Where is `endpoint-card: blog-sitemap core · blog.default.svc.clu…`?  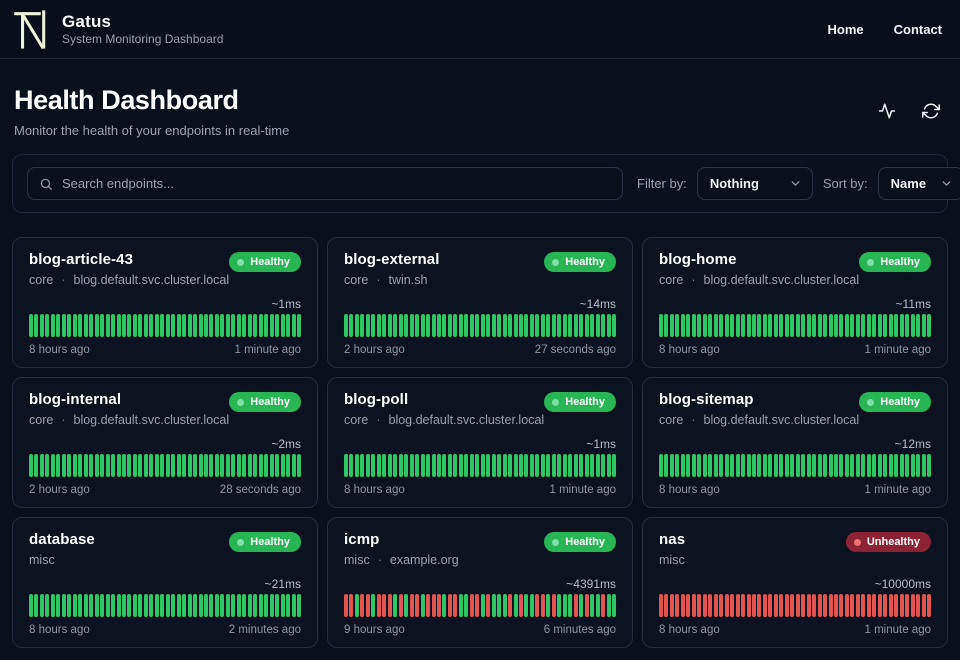
endpoint-card: blog-sitemap core · blog.default.svc.clu… is located at coordinates (795, 442).